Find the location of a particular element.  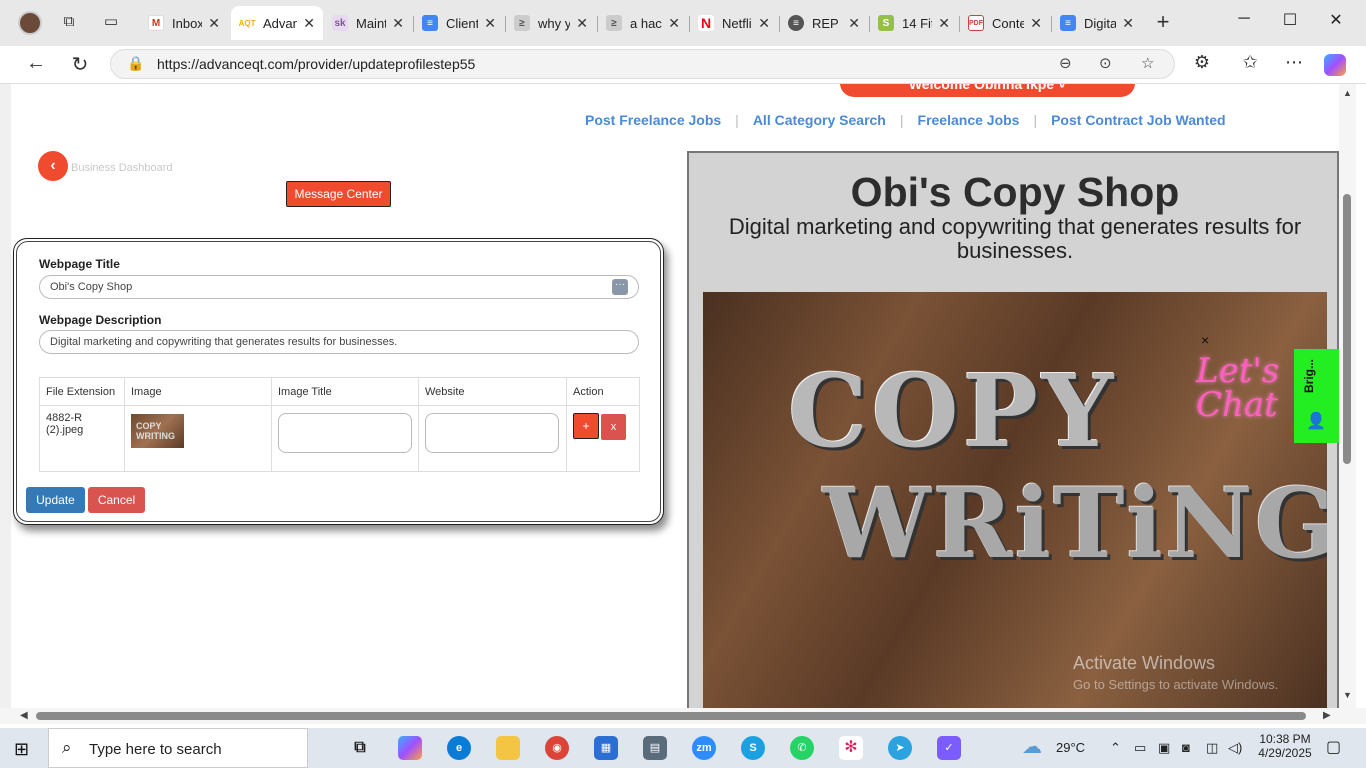

back-arrow-icon: ← is located at coordinates (36, 63).